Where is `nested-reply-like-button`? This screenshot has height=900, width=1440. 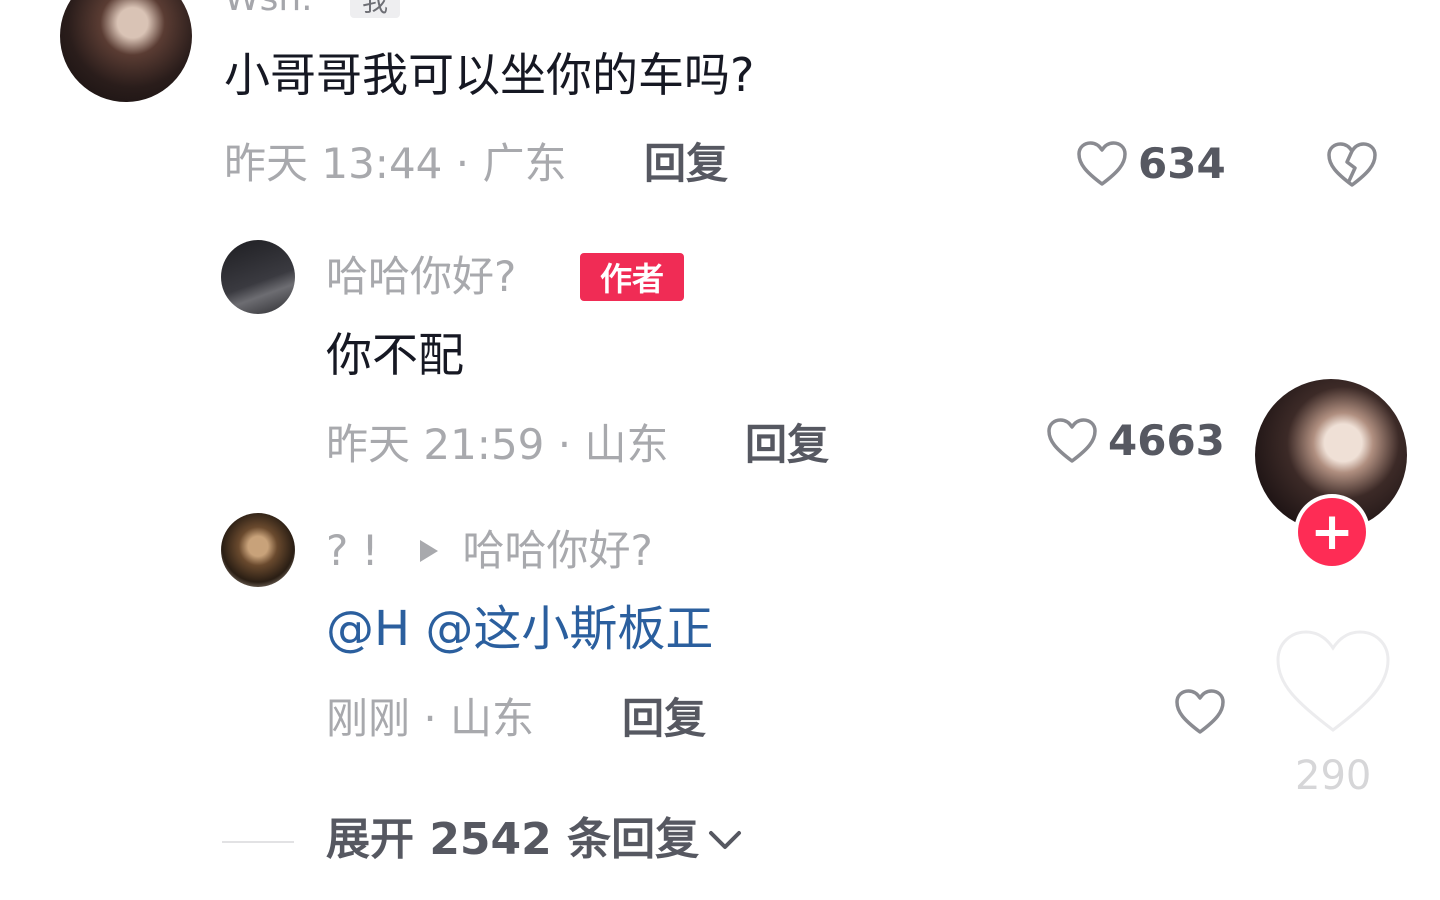
nested-reply-like-button is located at coordinates (1200, 712).